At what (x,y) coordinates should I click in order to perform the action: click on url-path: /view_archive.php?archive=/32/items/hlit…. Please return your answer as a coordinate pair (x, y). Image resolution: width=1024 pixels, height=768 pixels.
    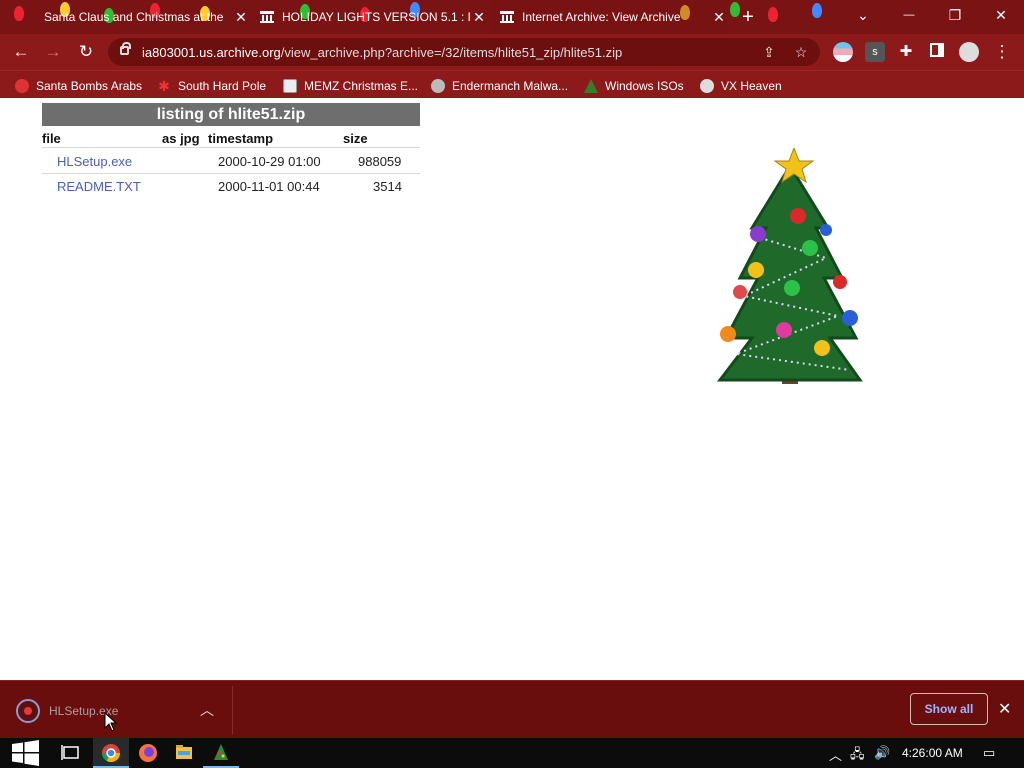
    Looking at the image, I should click on (451, 52).